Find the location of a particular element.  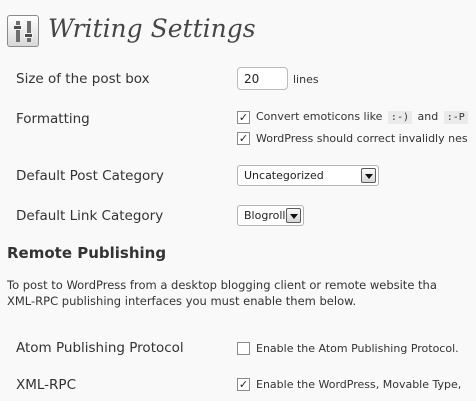

post-box-unit-label: lines is located at coordinates (306, 79).